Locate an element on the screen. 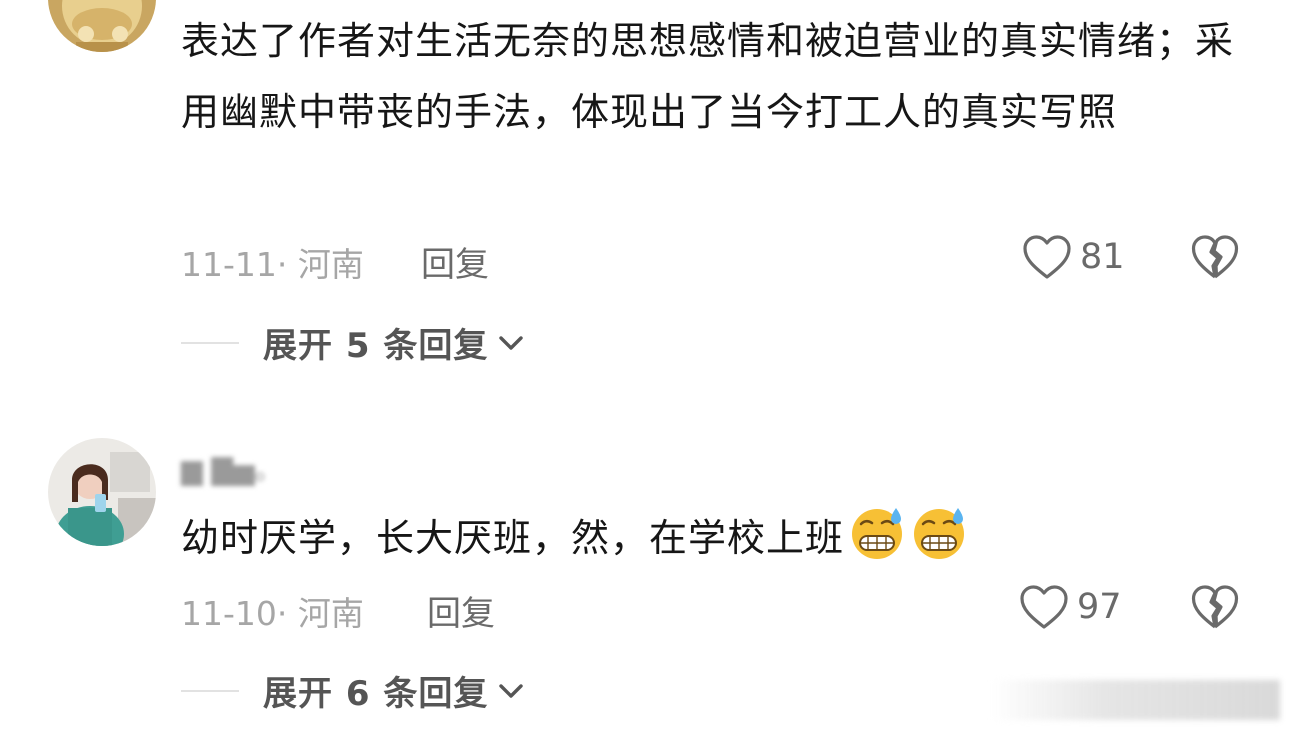  like-button: 81 is located at coordinates (1073, 257).